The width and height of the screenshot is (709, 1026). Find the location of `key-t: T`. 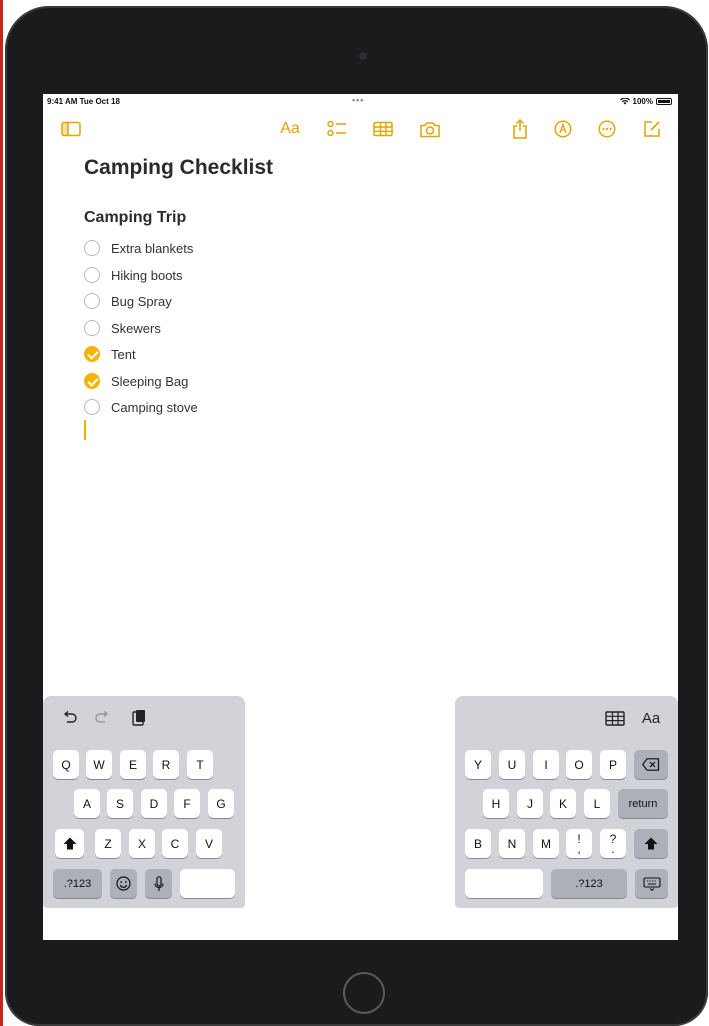

key-t: T is located at coordinates (200, 764).